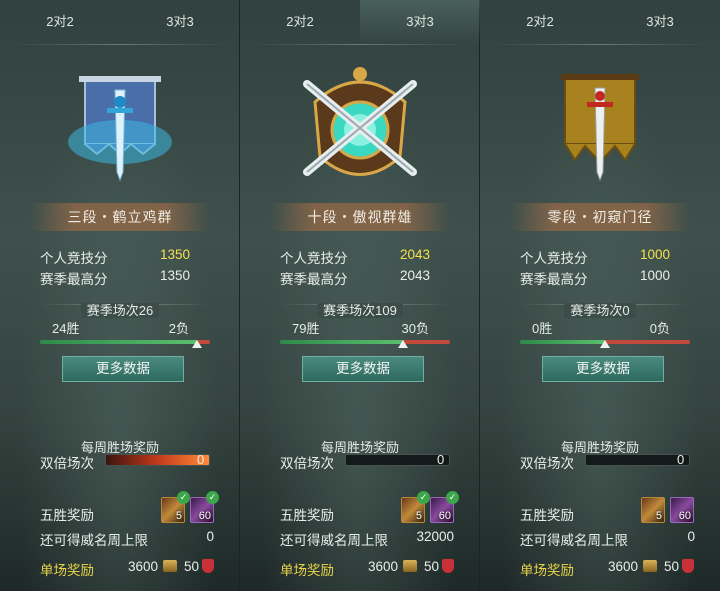 This screenshot has height=591, width=720. I want to click on wins-count: 24胜, so click(66, 328).